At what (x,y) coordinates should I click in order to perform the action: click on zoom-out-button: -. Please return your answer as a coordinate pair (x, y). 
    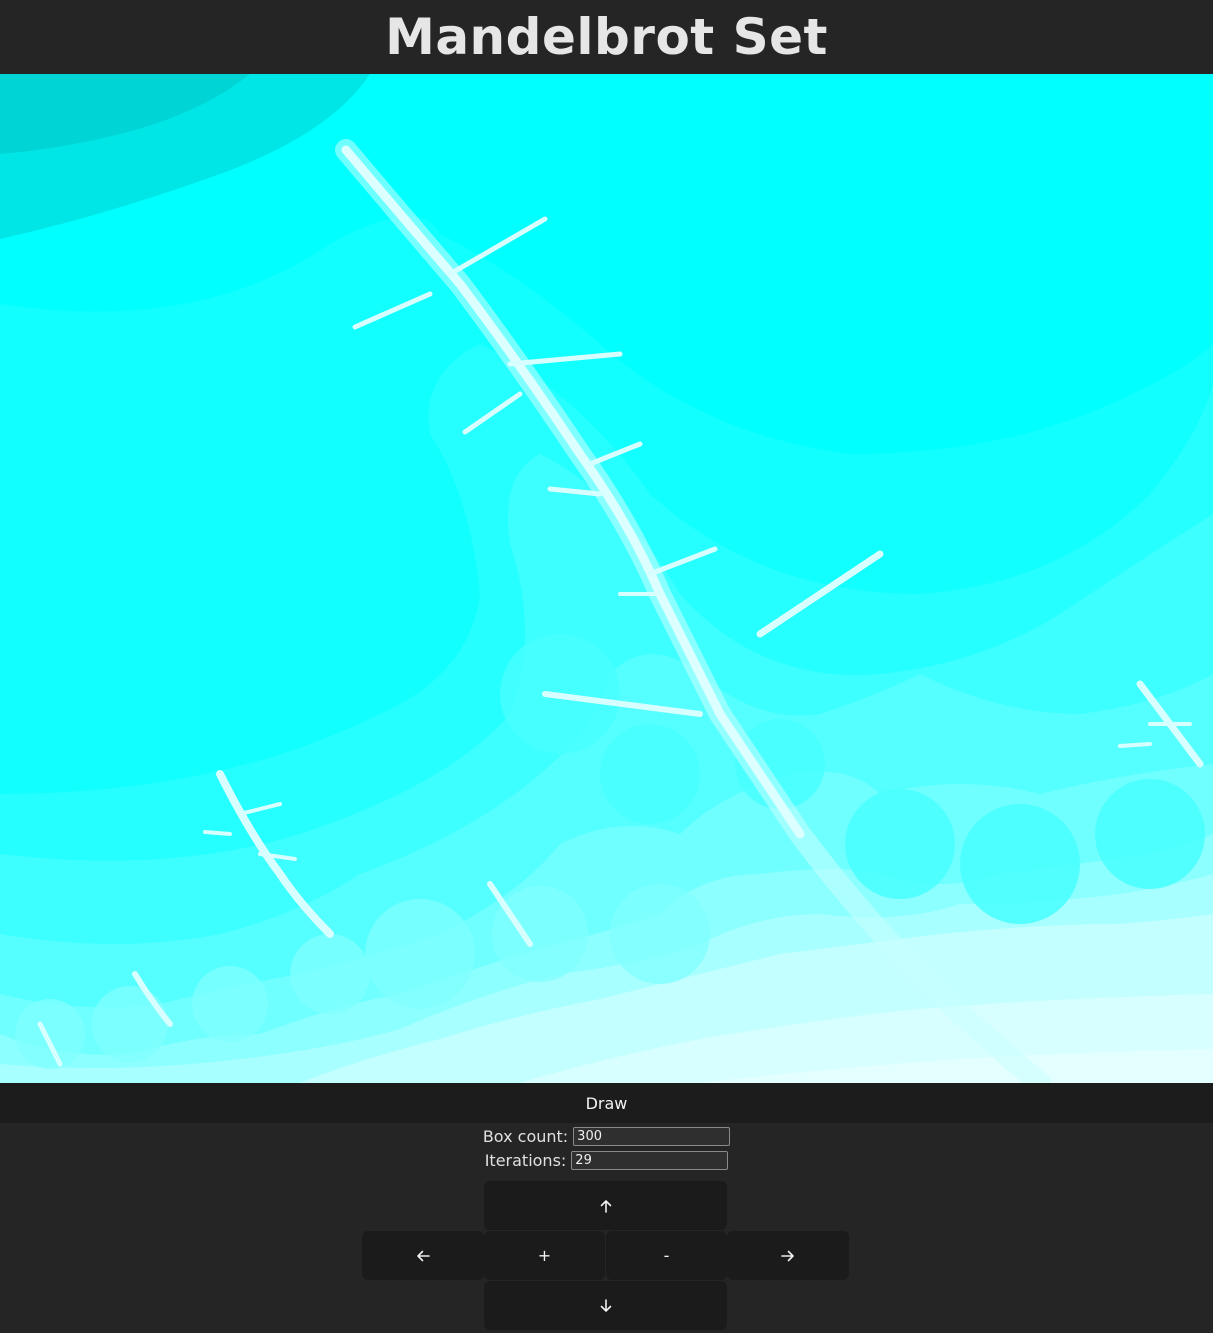
    Looking at the image, I should click on (666, 1255).